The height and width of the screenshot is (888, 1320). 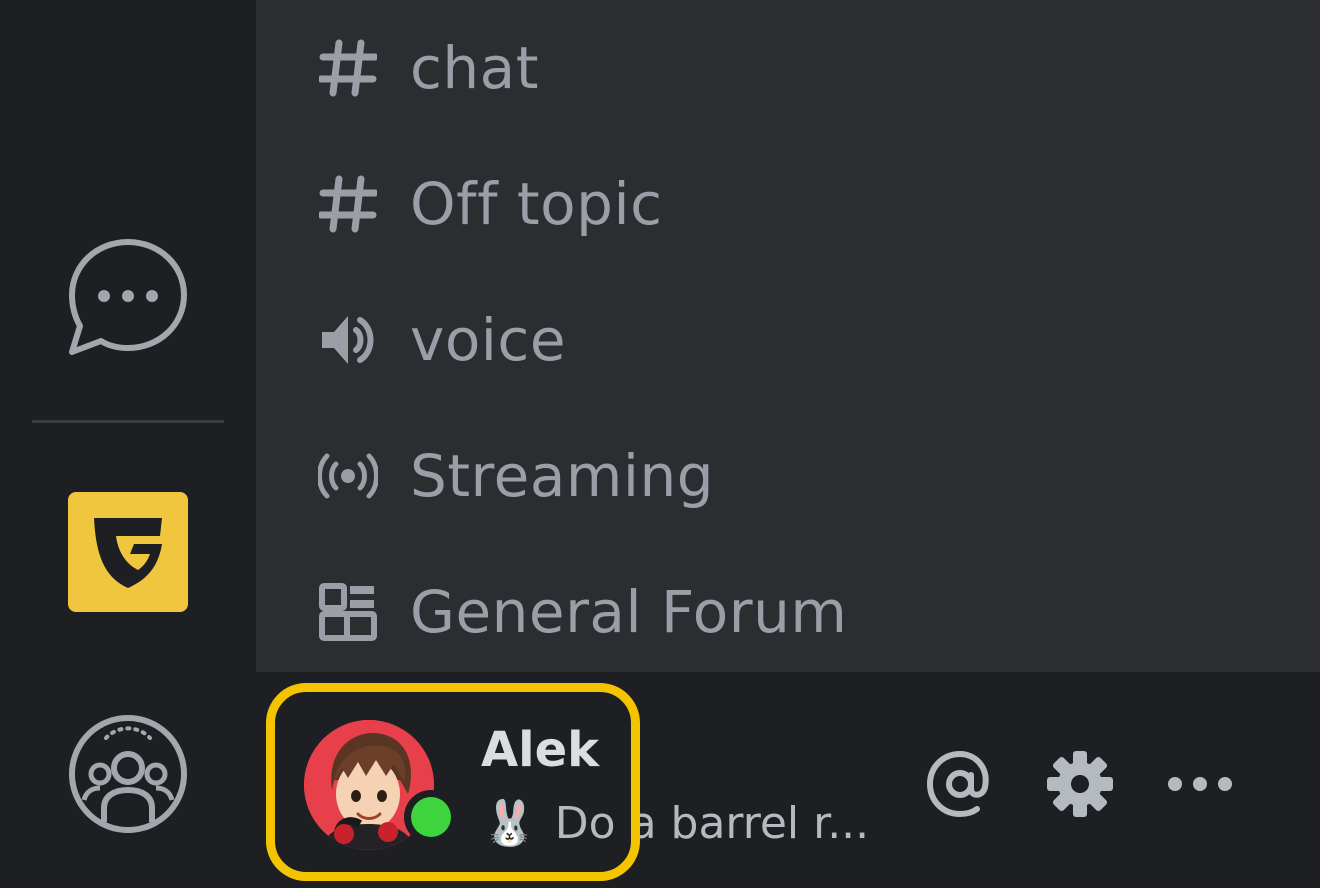 What do you see at coordinates (488, 340) in the screenshot?
I see `channel-label: voice` at bounding box center [488, 340].